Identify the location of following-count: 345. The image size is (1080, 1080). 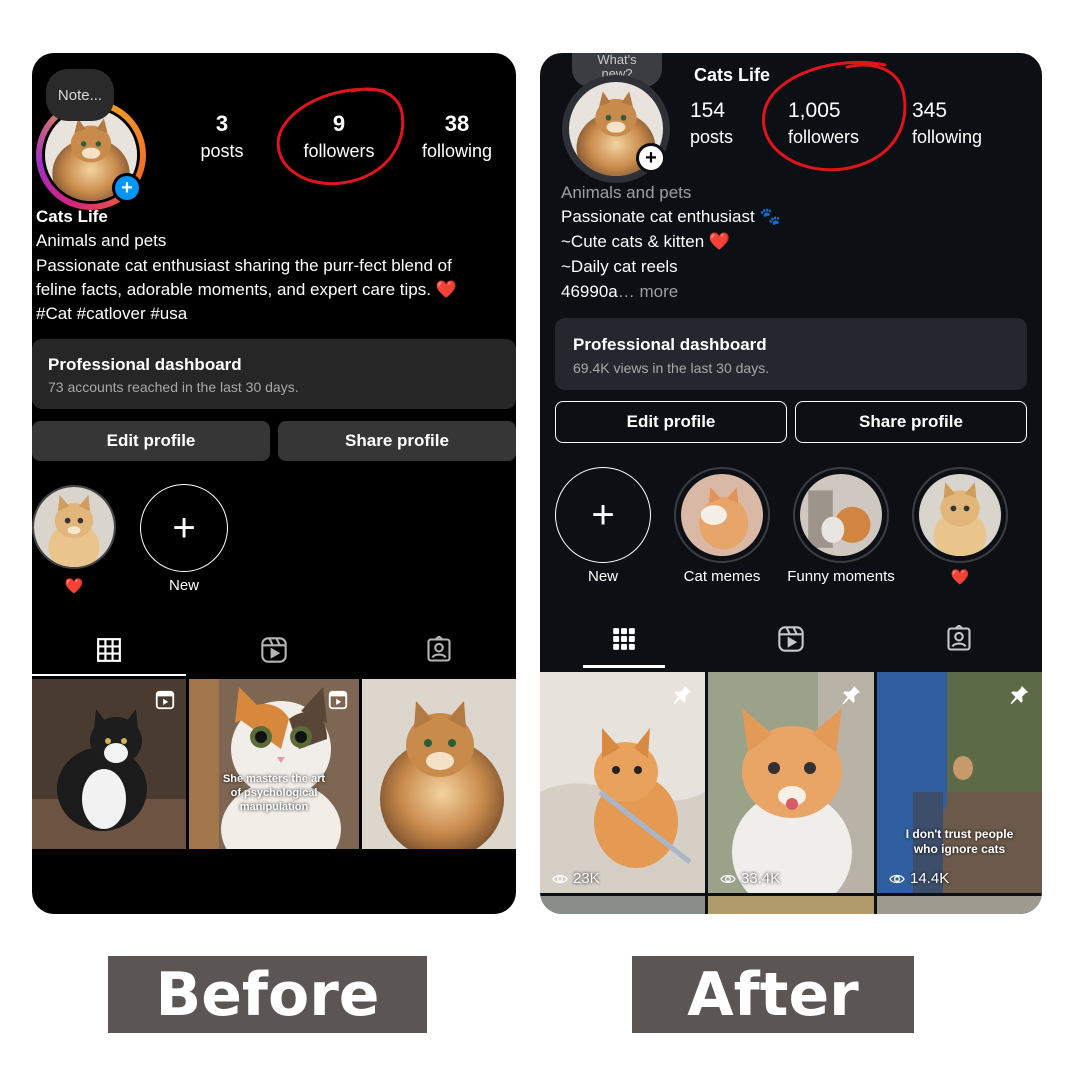
(930, 110).